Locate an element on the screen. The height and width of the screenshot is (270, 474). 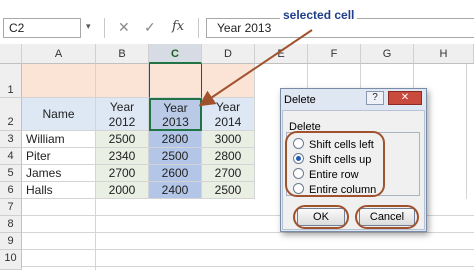
selected-cell-callout: selected cell is located at coordinates (319, 15).